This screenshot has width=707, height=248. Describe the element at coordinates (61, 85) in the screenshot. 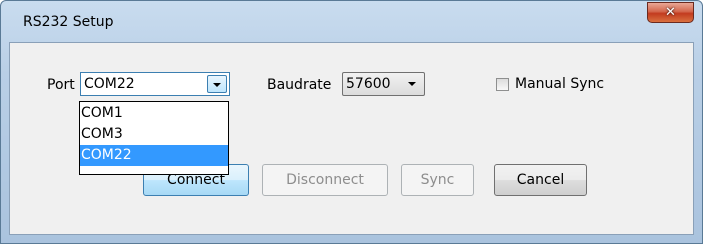

I see `port-label: Port` at that location.